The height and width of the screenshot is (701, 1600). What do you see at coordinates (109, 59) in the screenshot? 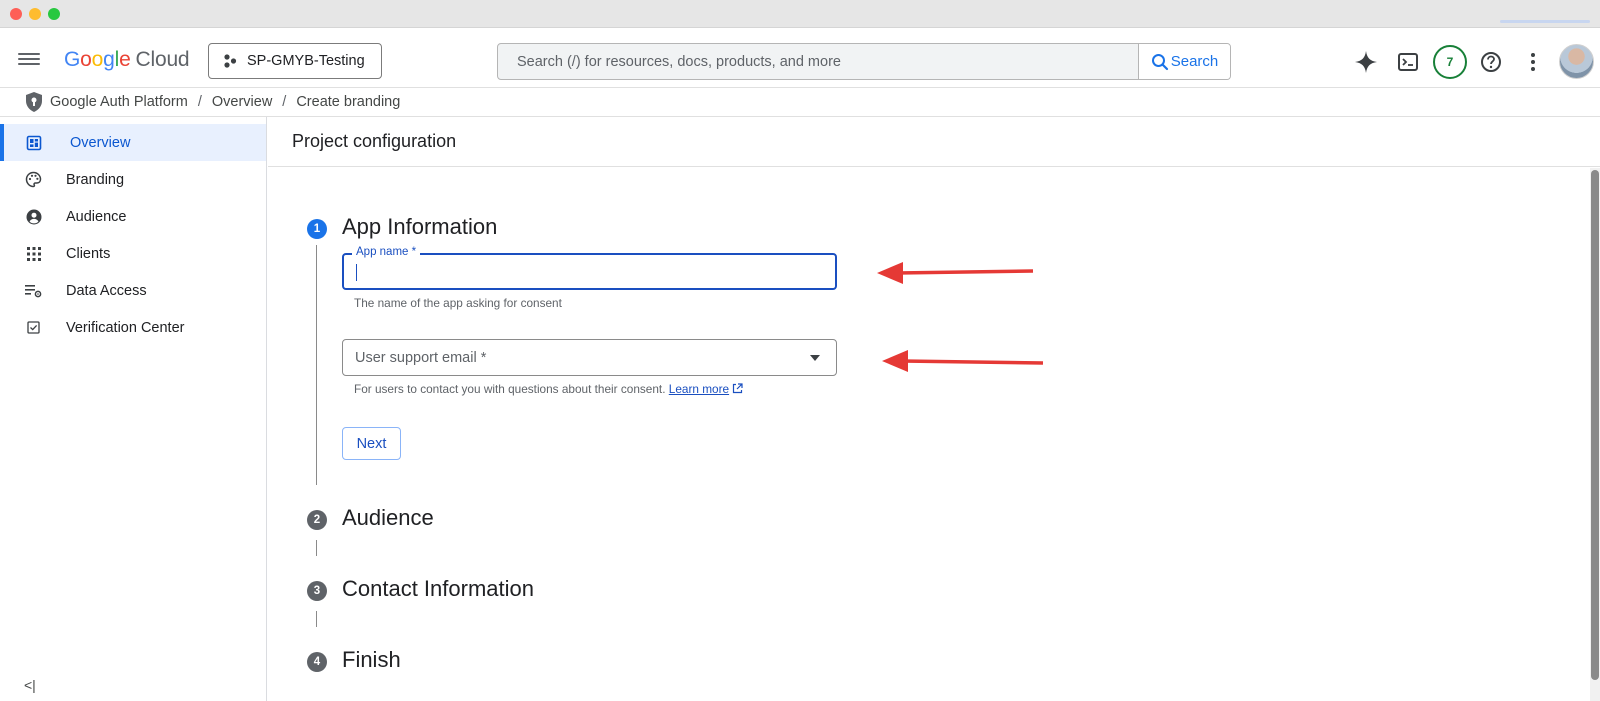
I see `logo-letter: g` at bounding box center [109, 59].